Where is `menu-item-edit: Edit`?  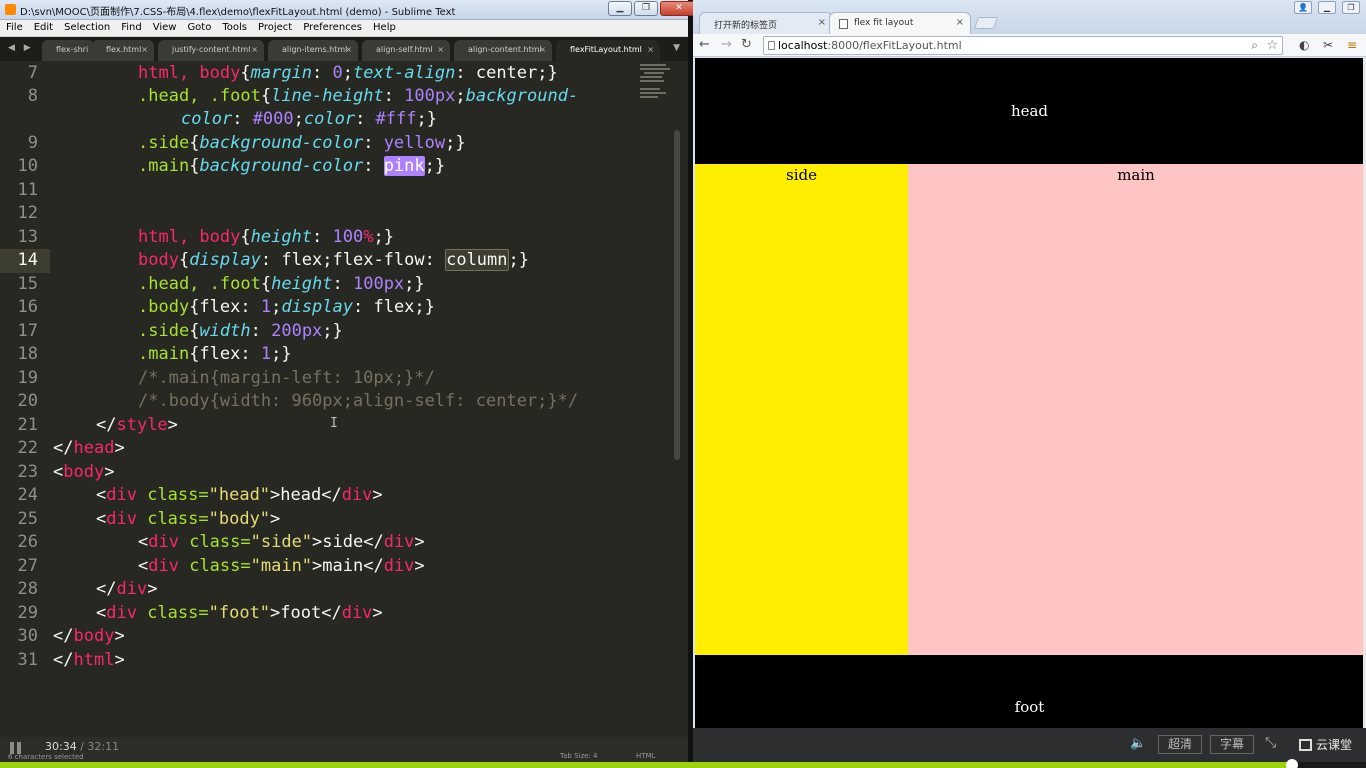
menu-item-edit: Edit is located at coordinates (43, 28).